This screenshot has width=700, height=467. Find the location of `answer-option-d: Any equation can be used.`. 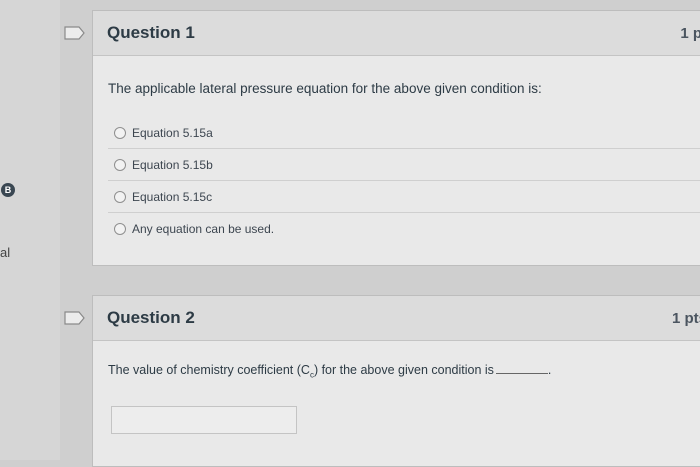

answer-option-d: Any equation can be used. is located at coordinates (404, 228).